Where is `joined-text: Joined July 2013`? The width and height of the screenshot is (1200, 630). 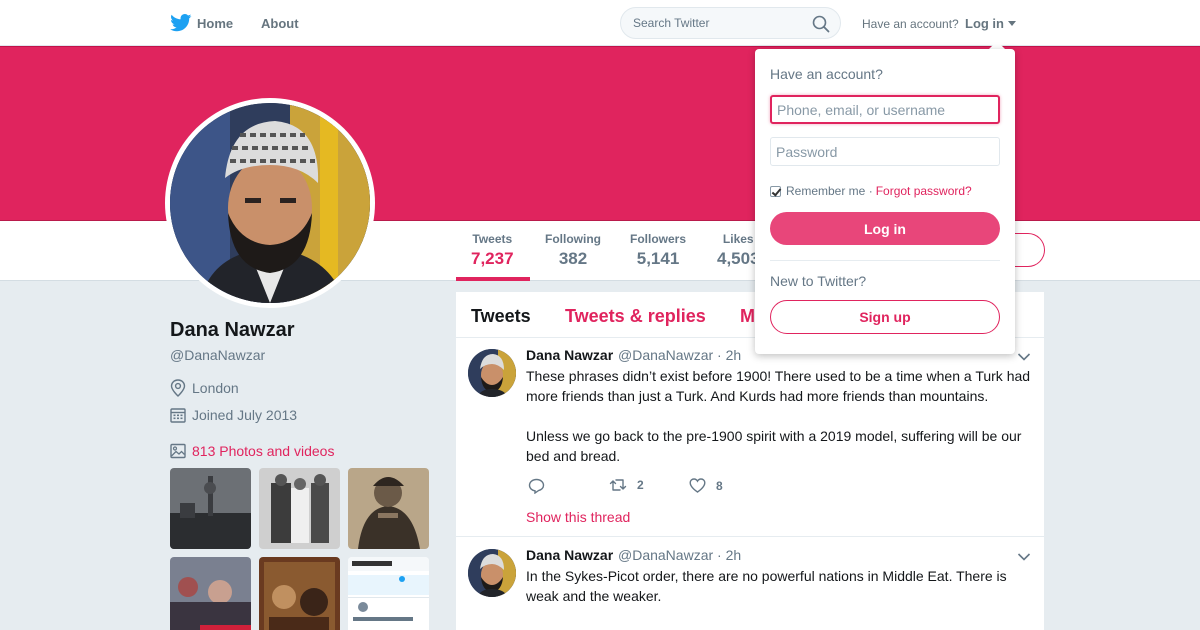 joined-text: Joined July 2013 is located at coordinates (245, 415).